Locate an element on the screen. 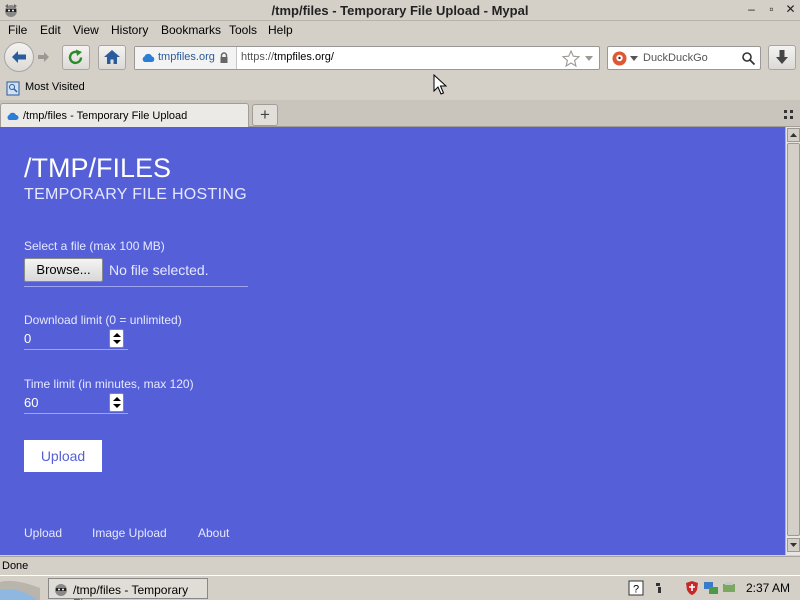 The image size is (800, 600). restore-button: ▫ is located at coordinates (771, 10).